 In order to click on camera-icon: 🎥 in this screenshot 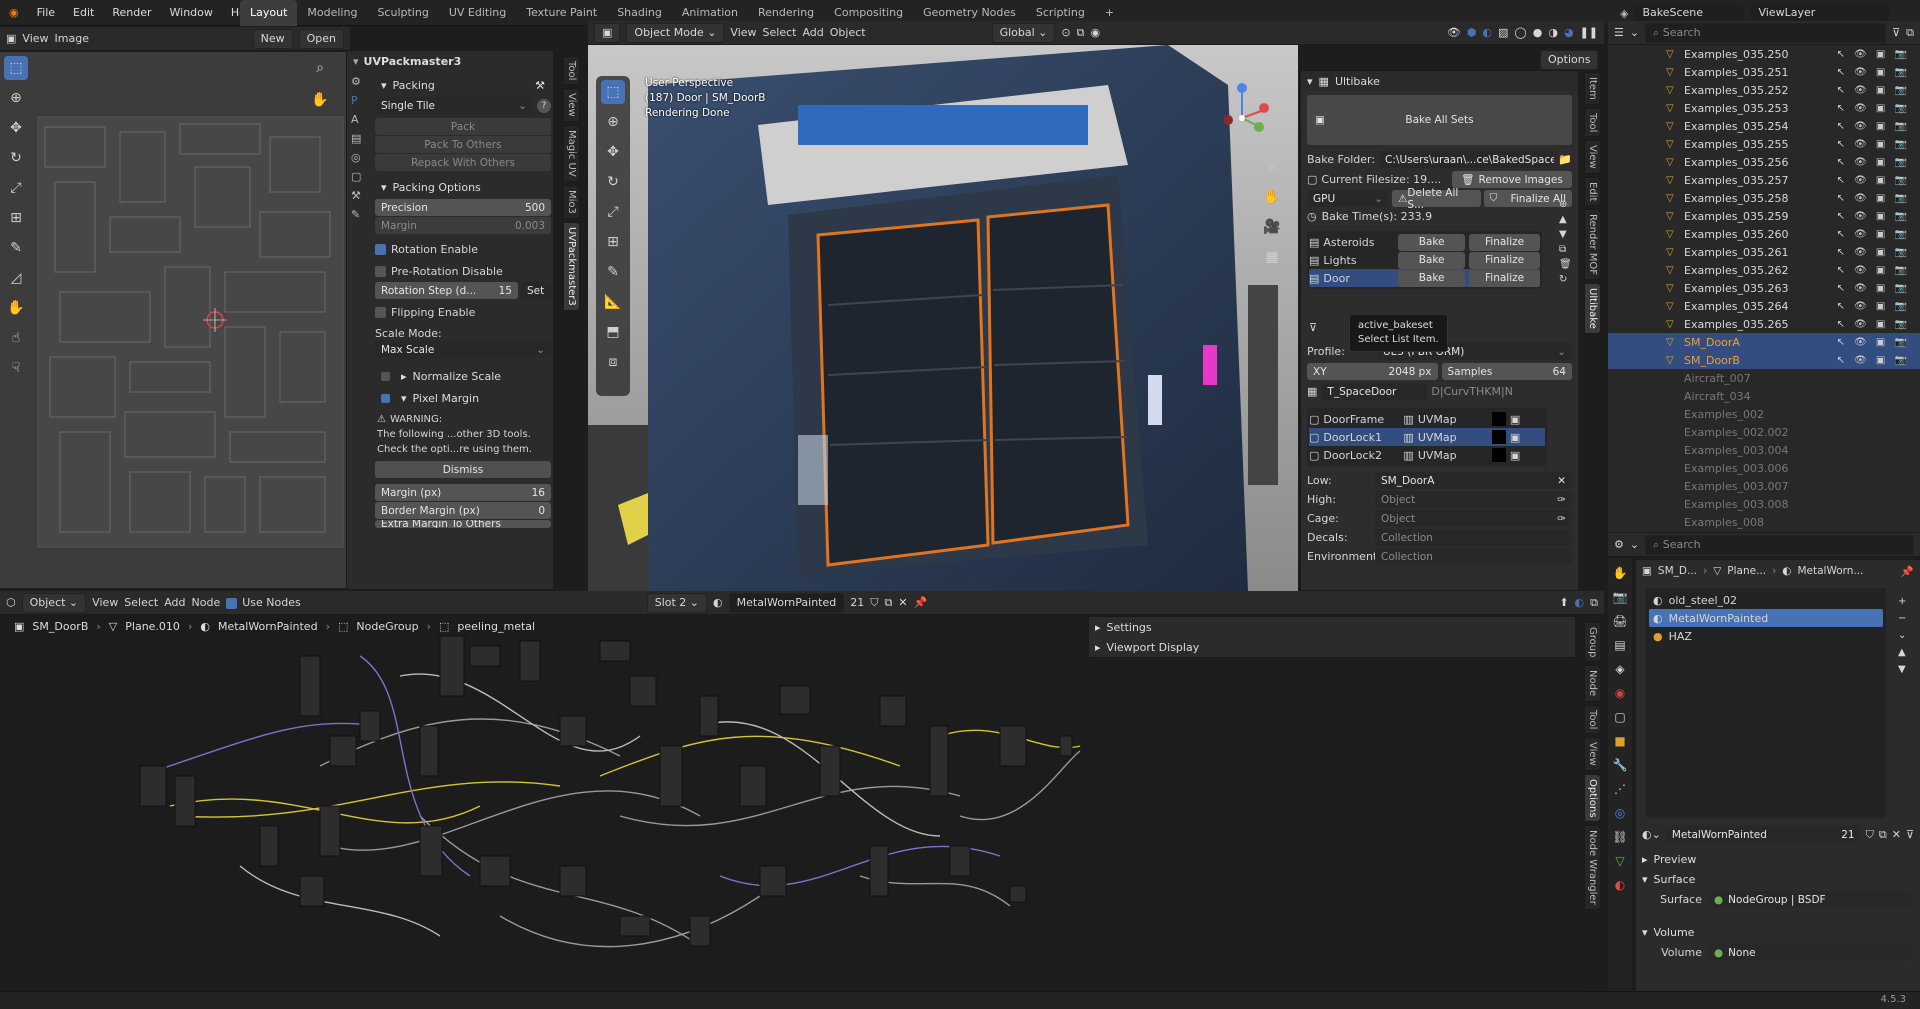, I will do `click(1272, 227)`.